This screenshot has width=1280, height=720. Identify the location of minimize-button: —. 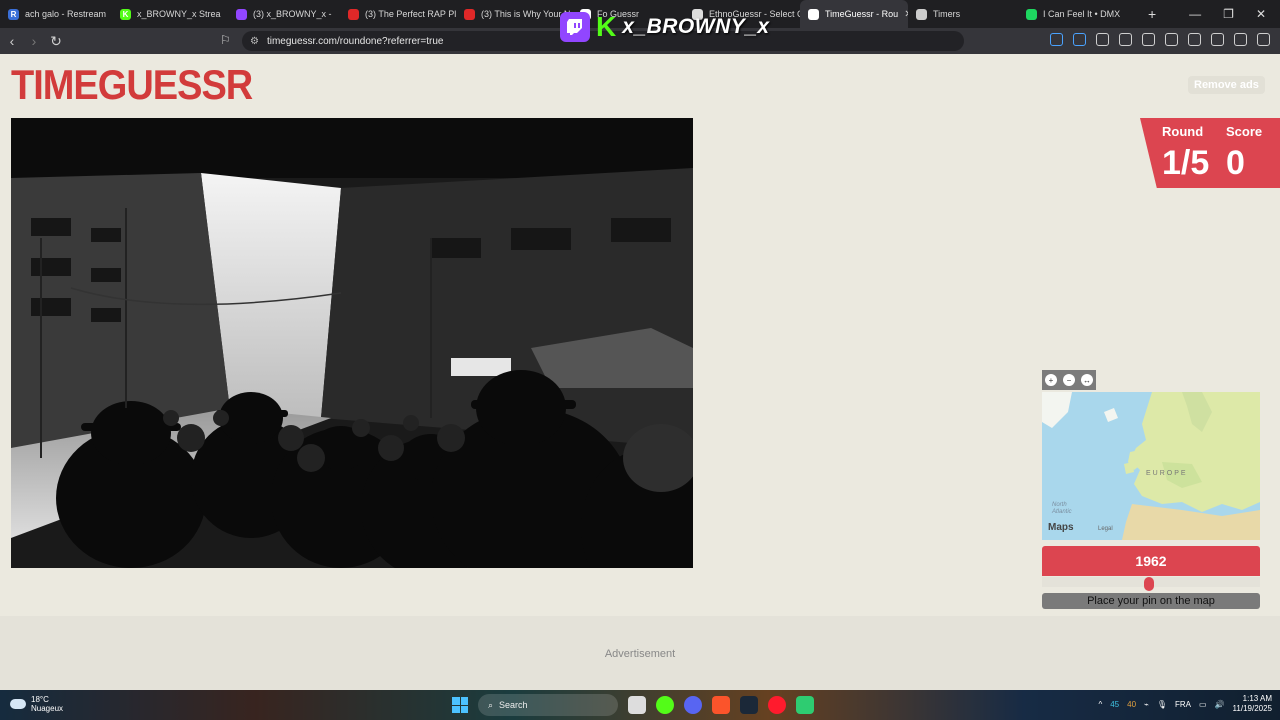
(1195, 14).